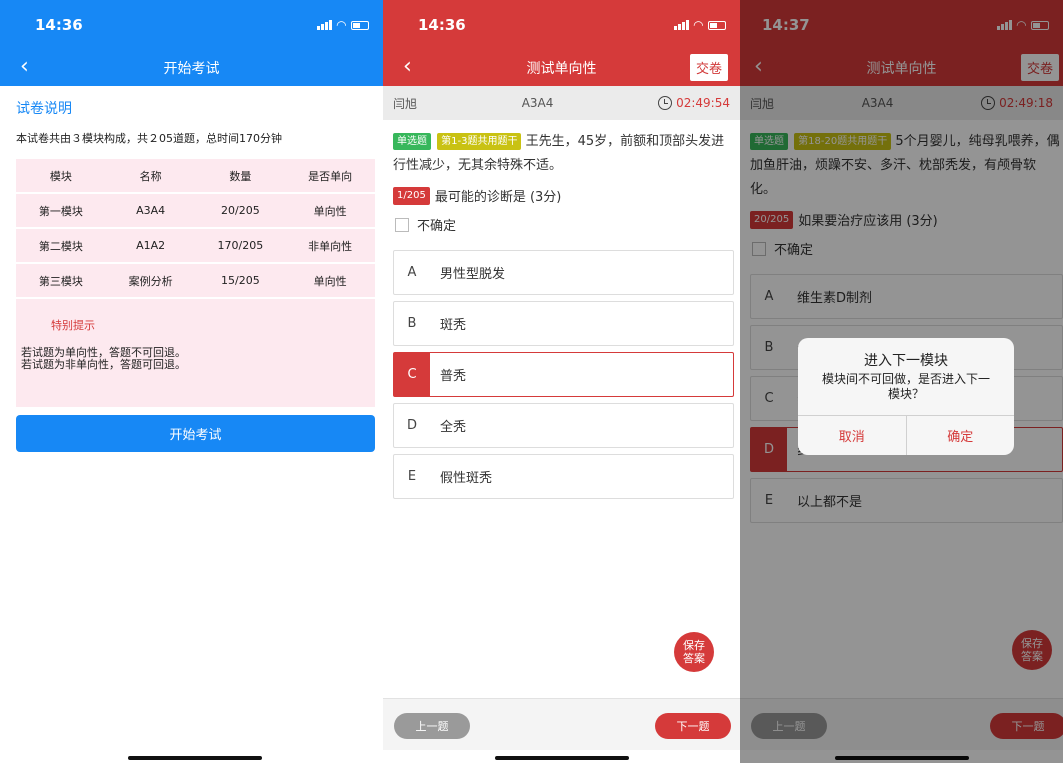 This screenshot has height=763, width=1063. Describe the element at coordinates (60, 176) in the screenshot. I see `table-header-cell: 模块` at that location.